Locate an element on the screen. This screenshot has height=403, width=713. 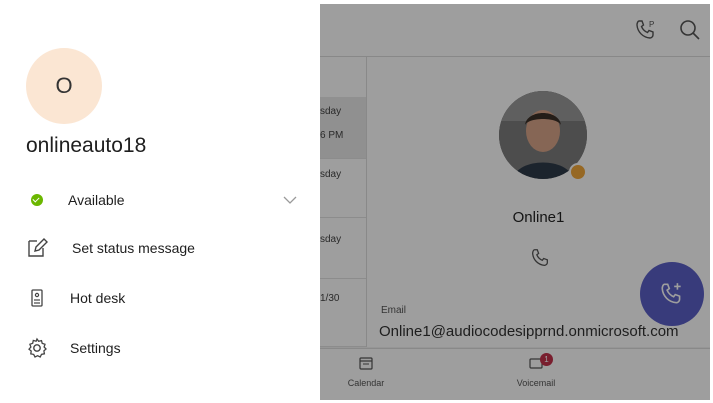
profile-name: onlineauto18 is located at coordinates (86, 145).